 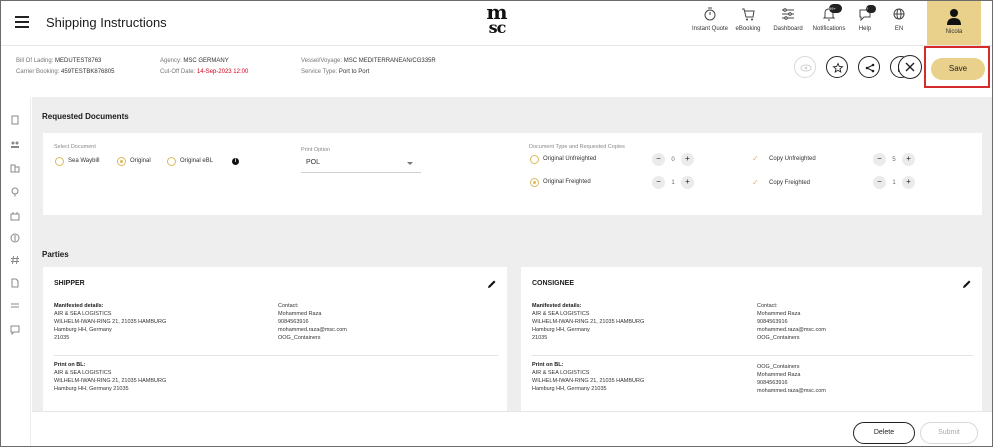 I want to click on page-title: Shipping Instructions, so click(x=106, y=22).